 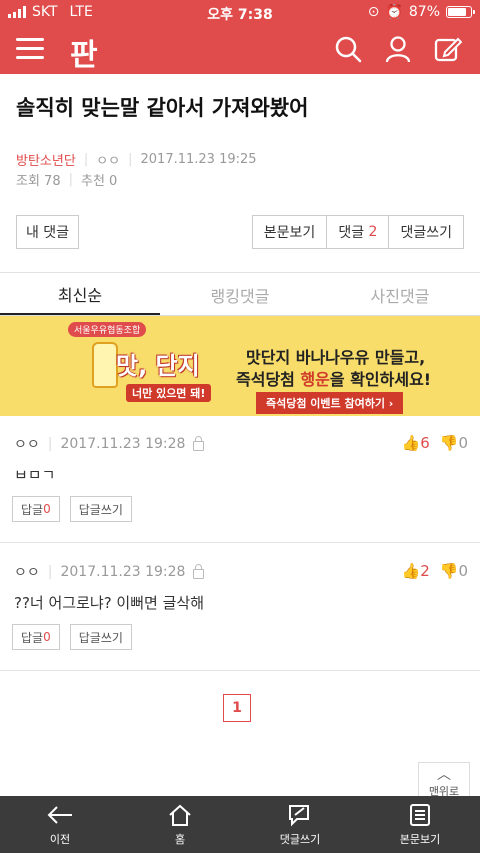 What do you see at coordinates (426, 232) in the screenshot?
I see `write-comment-button: 댓글쓰기` at bounding box center [426, 232].